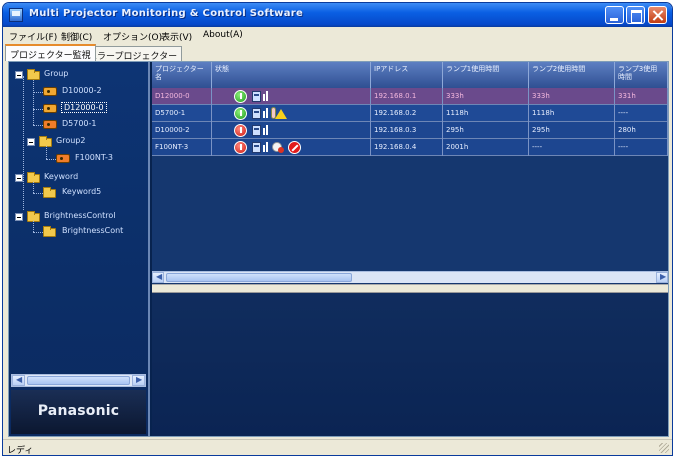 The width and height of the screenshot is (673, 456). I want to click on menu-bar: ファイル(F) 制御(C) オプション(O) 表示(V) About(A), so click(337, 35).